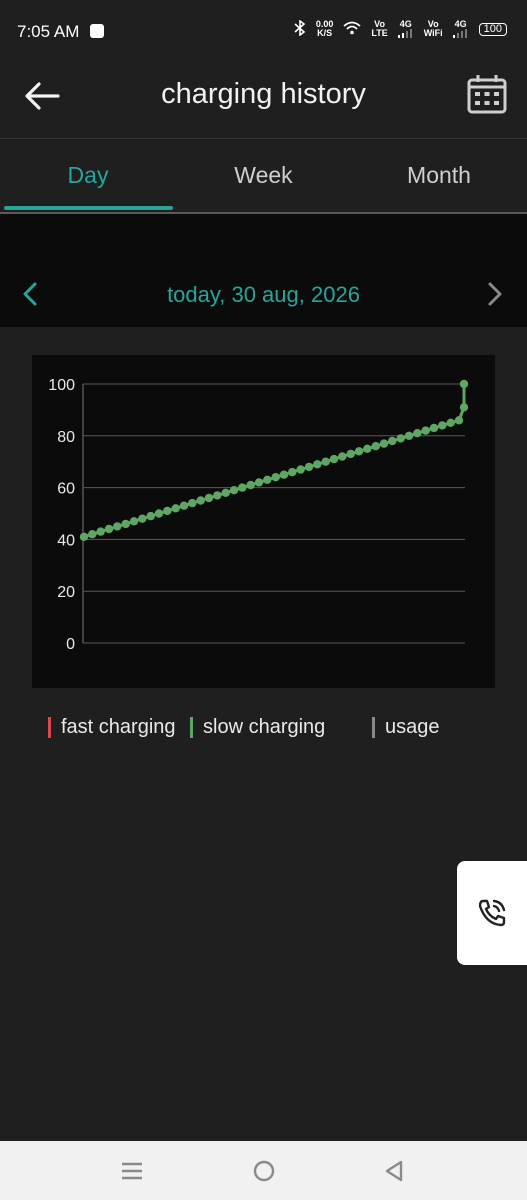 The width and height of the screenshot is (527, 1200). I want to click on y-tick-label: 40, so click(66, 540).